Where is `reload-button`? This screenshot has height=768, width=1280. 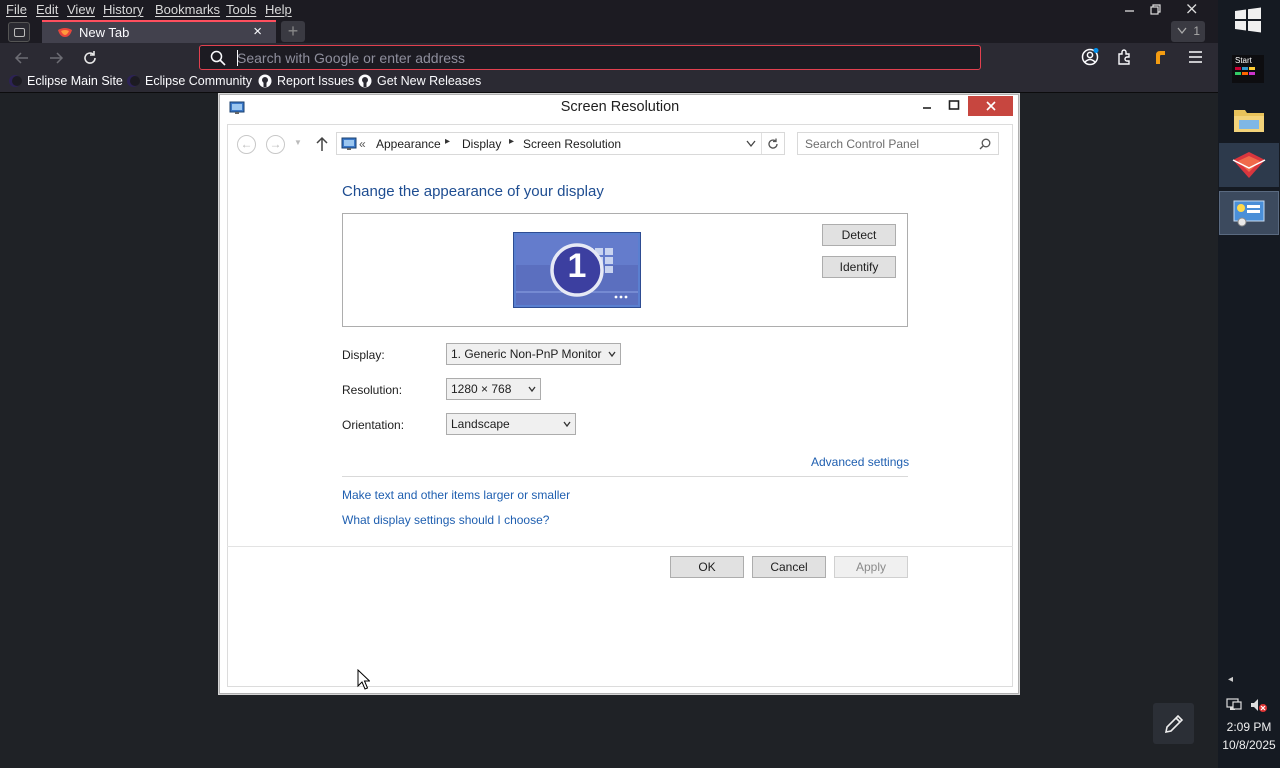
reload-button is located at coordinates (90, 58).